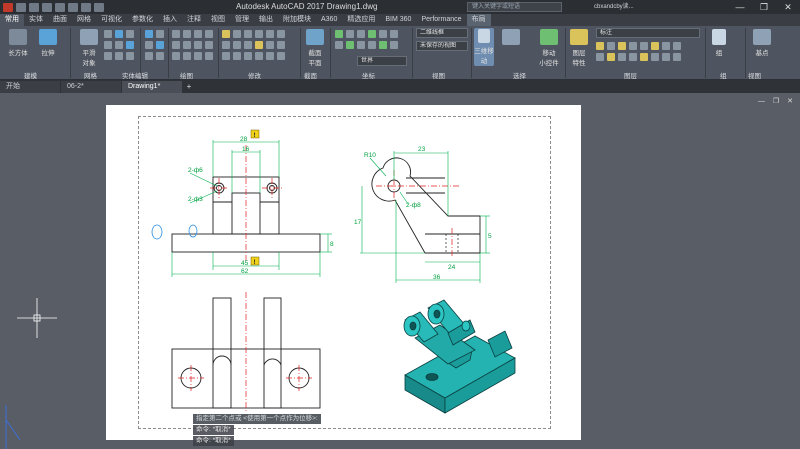  What do you see at coordinates (246, 149) in the screenshot?
I see `dim-16: 16` at bounding box center [246, 149].